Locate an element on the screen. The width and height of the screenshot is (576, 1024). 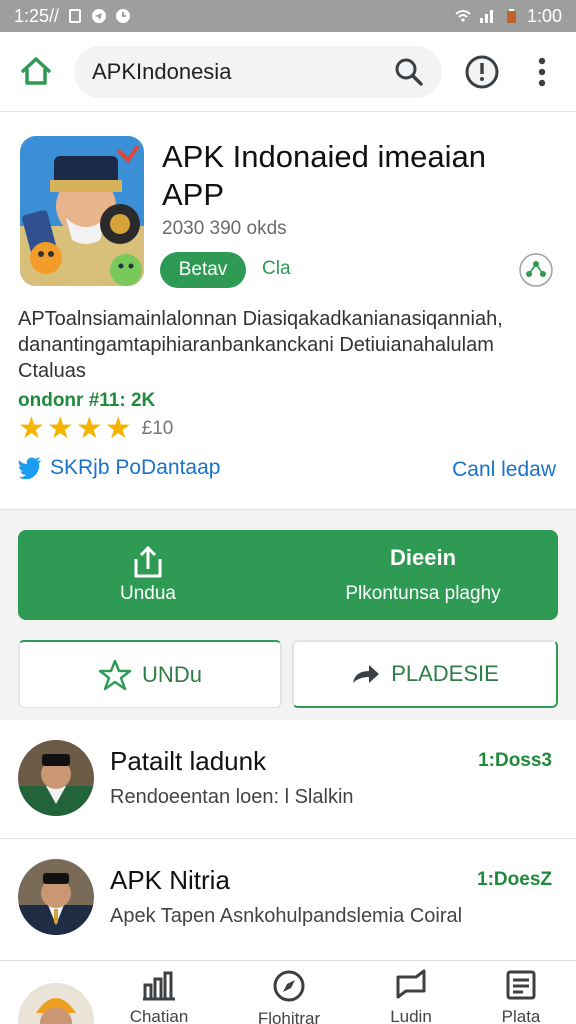
top-app-bar: APKIndonesia is located at coordinates (288, 72).